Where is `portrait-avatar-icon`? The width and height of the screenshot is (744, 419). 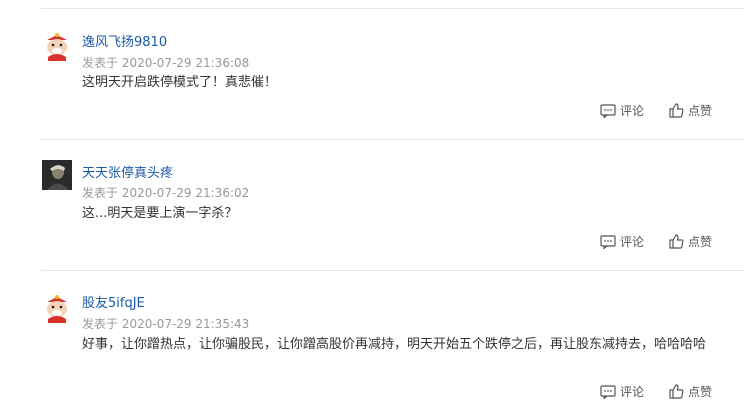
portrait-avatar-icon is located at coordinates (57, 175).